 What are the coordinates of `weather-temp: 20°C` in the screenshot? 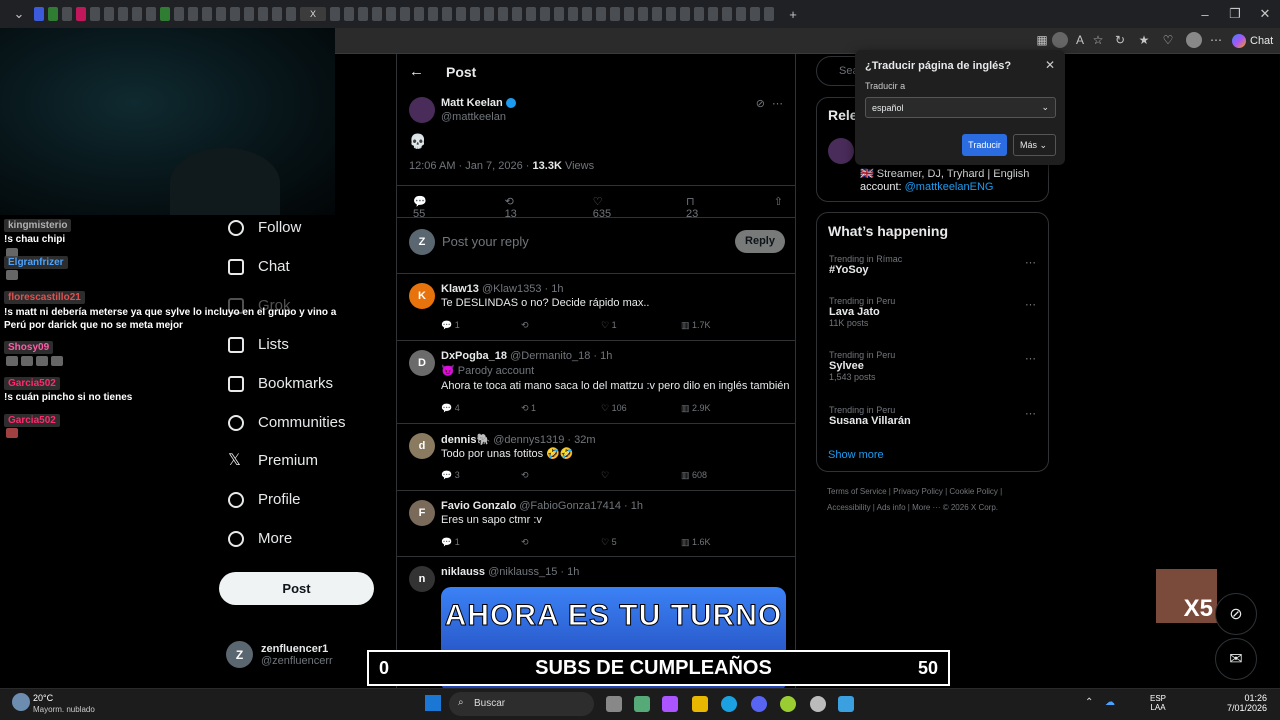 It's located at (43, 698).